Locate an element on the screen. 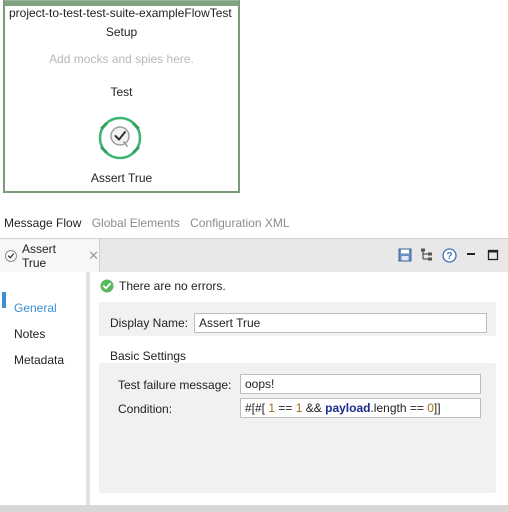 The height and width of the screenshot is (512, 508). failure-message-field is located at coordinates (360, 384).